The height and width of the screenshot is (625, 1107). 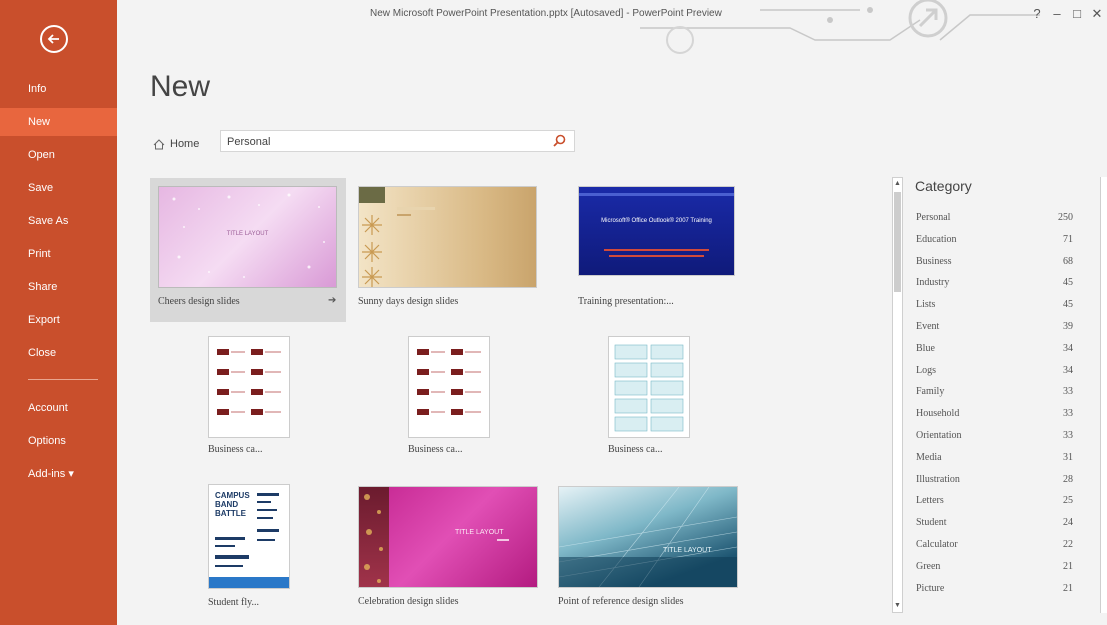 What do you see at coordinates (58, 188) in the screenshot?
I see `nav-save: Save` at bounding box center [58, 188].